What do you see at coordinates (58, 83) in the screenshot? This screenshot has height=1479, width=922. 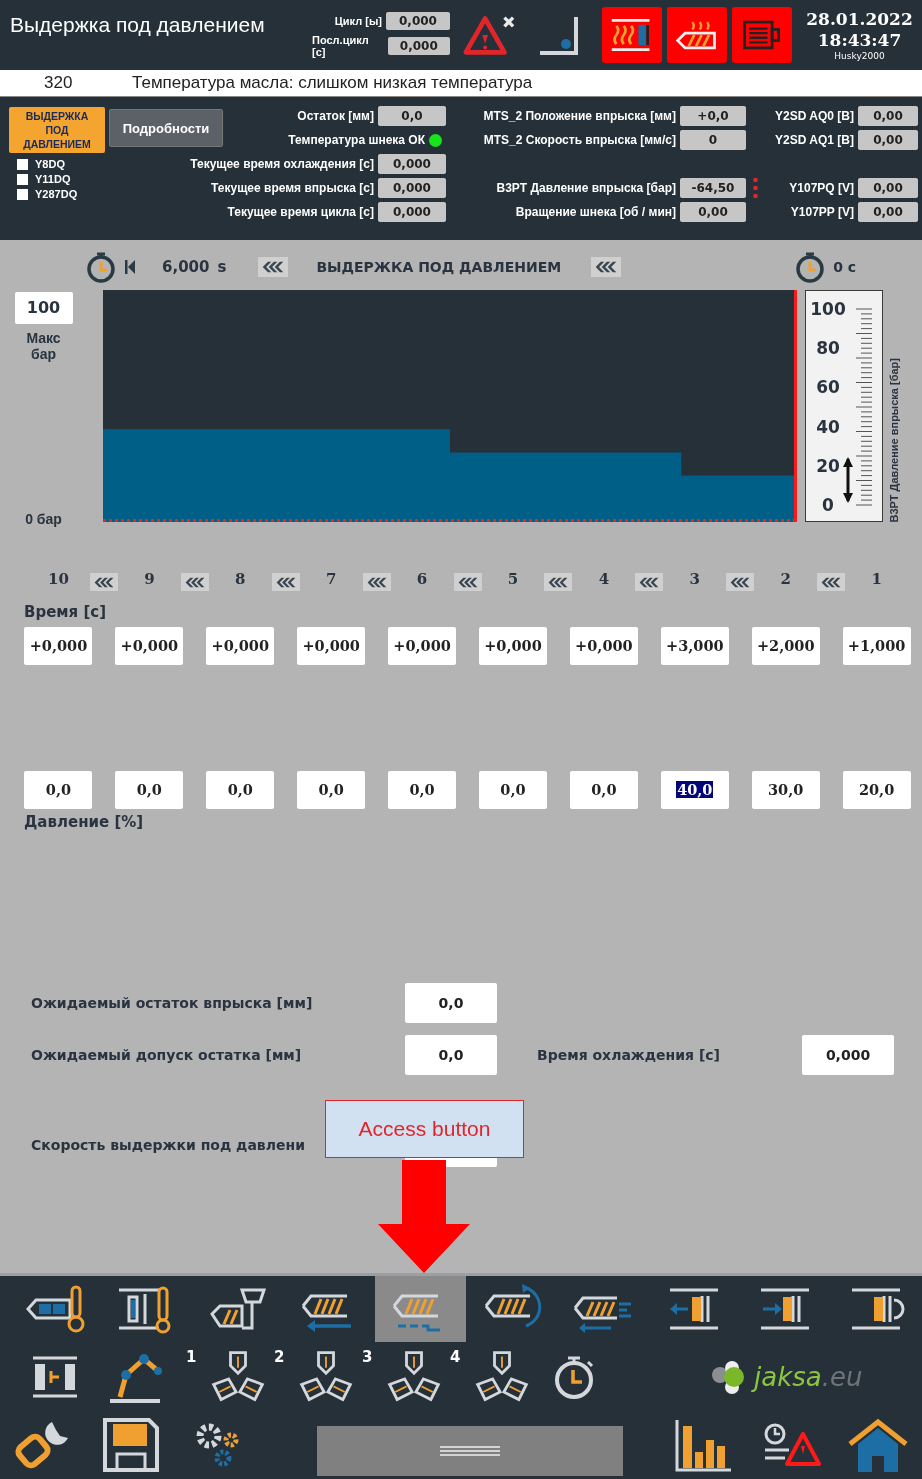 I see `alarm-code: 320` at bounding box center [58, 83].